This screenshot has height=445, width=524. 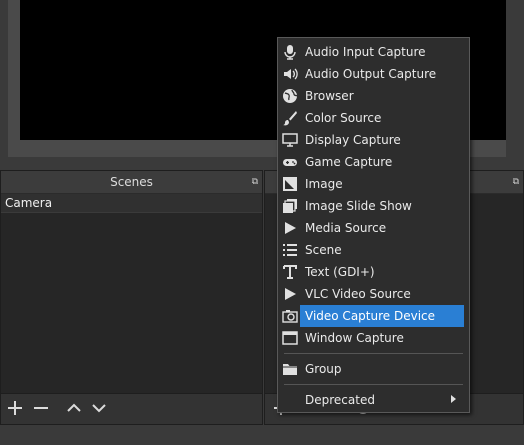 I want to click on slideshow-icon, so click(x=290, y=206).